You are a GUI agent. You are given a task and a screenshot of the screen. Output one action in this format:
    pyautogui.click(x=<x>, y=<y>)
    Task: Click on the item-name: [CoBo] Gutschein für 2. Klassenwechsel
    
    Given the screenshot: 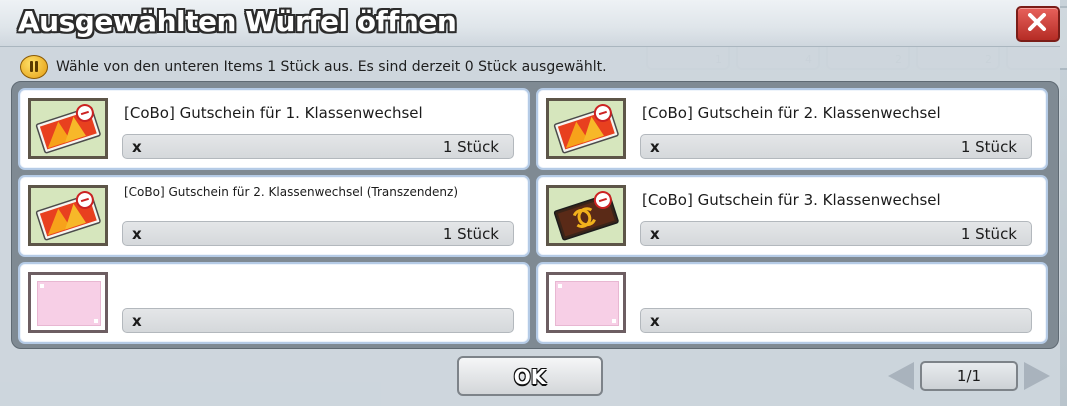 What is the action you would take?
    pyautogui.click(x=791, y=113)
    